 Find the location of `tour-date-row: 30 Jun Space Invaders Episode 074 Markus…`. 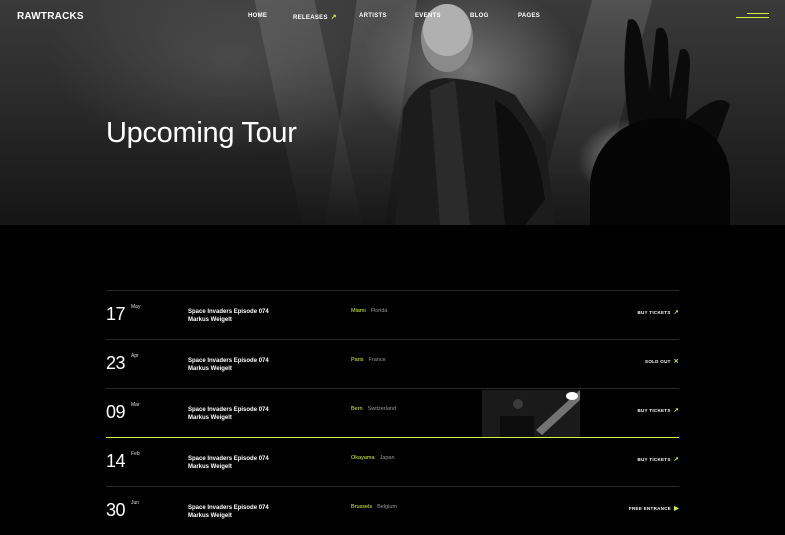

tour-date-row: 30 Jun Space Invaders Episode 074 Markus… is located at coordinates (392, 510).